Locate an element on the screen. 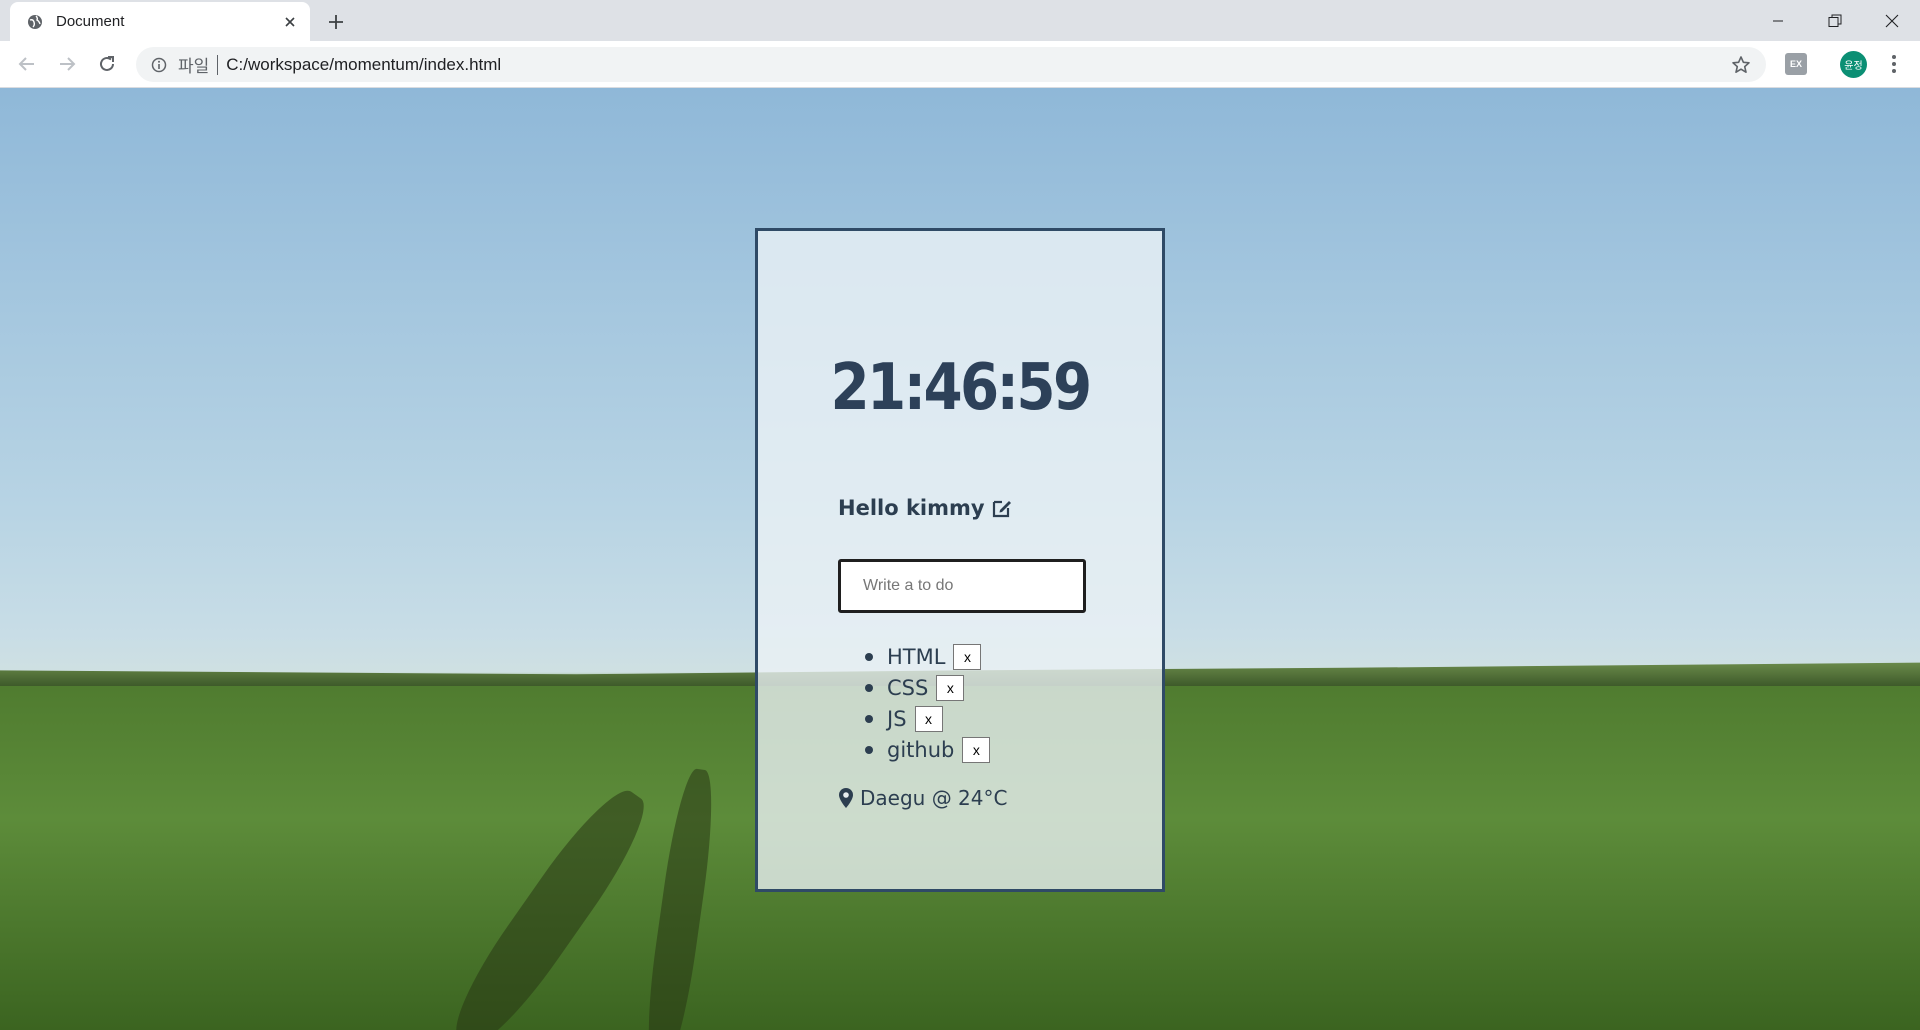 The width and height of the screenshot is (1920, 1030). bookmark-star-icon is located at coordinates (1741, 65).